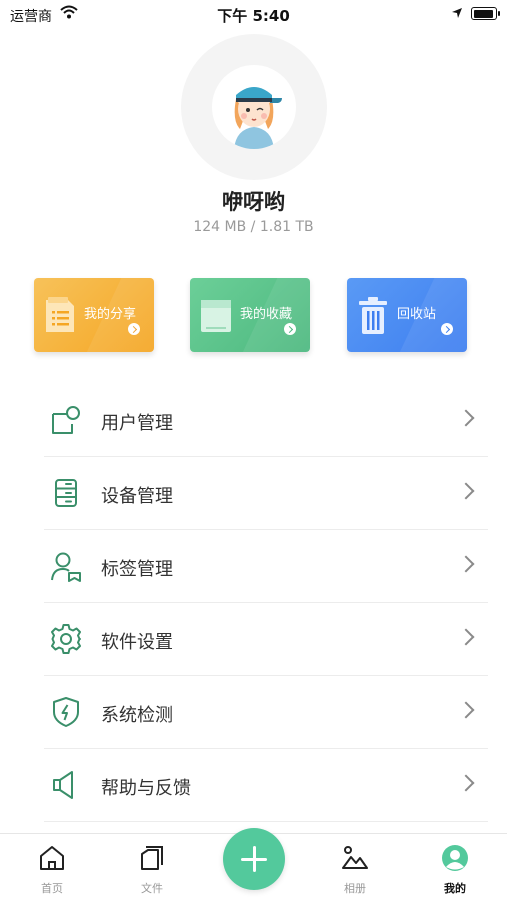  Describe the element at coordinates (66, 567) in the screenshot. I see `tag-user-icon` at that location.